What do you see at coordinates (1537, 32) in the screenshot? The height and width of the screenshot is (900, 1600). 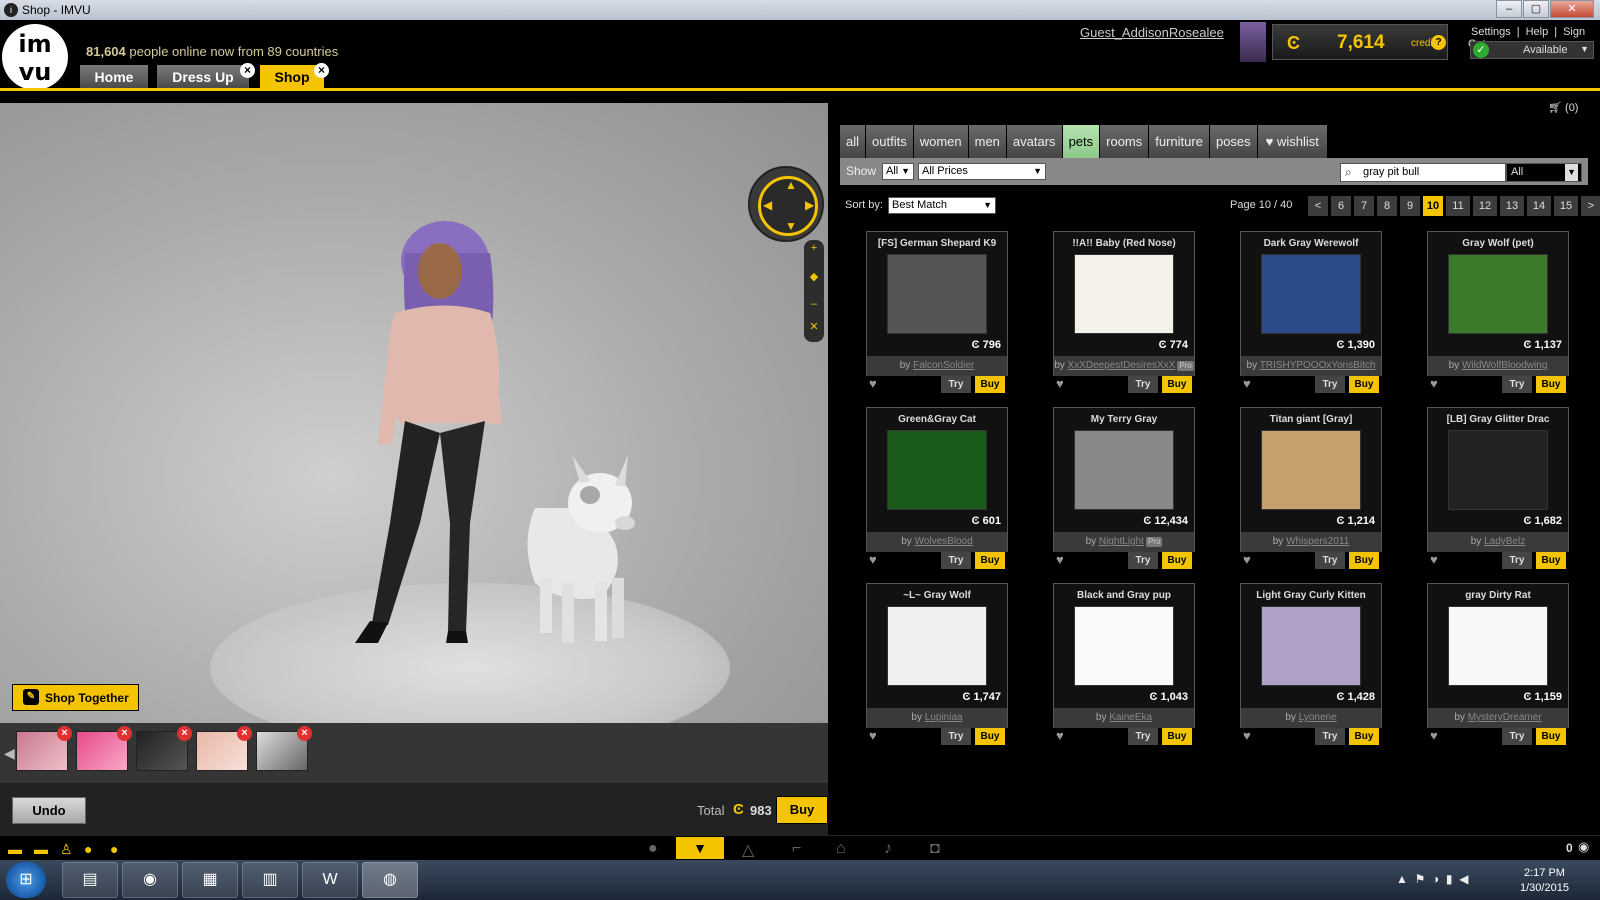 I see `help-link: Help` at bounding box center [1537, 32].